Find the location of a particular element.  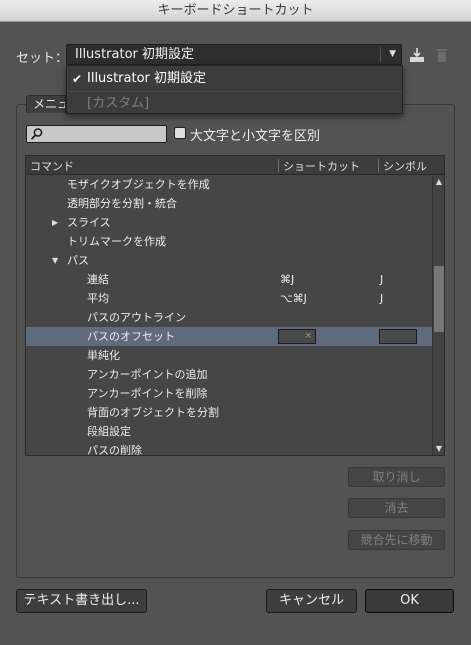

table-row: ▶ スライス is located at coordinates (229, 222).